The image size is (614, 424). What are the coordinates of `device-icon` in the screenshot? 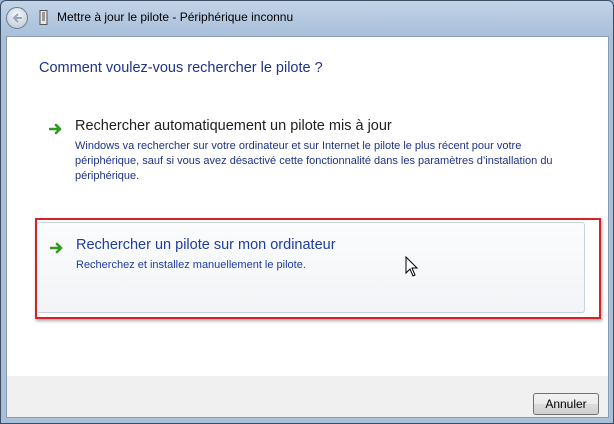 It's located at (43, 17).